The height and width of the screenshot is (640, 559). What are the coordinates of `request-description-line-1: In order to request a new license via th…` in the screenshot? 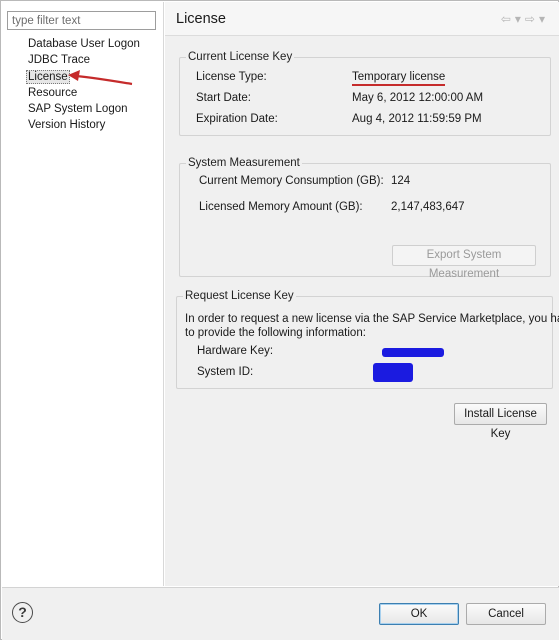 It's located at (372, 319).